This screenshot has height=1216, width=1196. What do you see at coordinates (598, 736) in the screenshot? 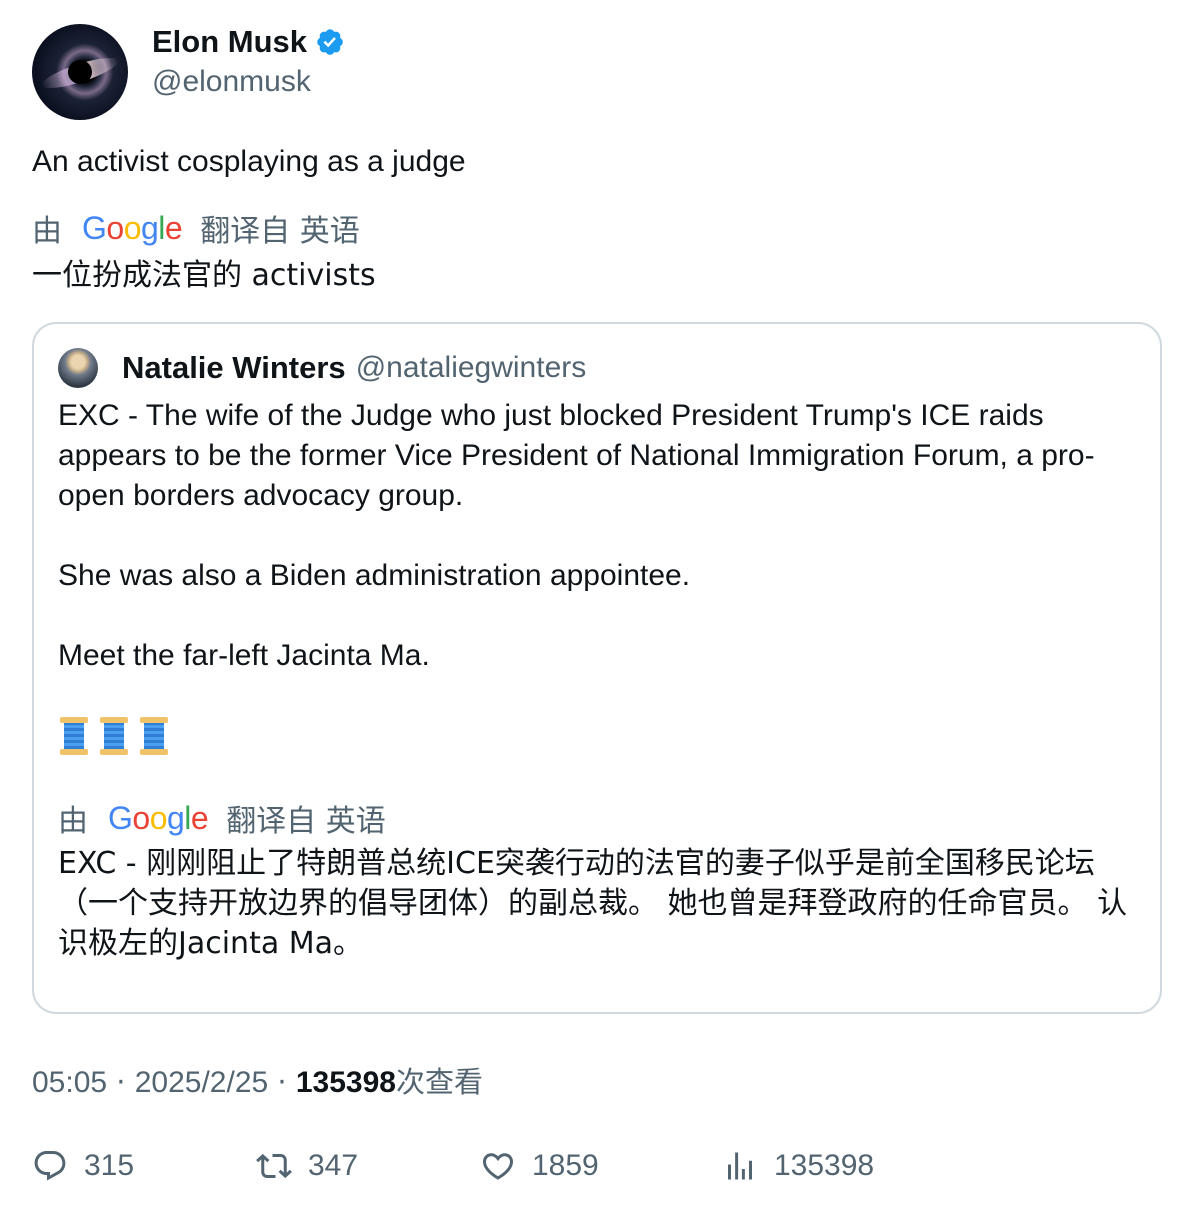
I see `spool-emoji-row` at bounding box center [598, 736].